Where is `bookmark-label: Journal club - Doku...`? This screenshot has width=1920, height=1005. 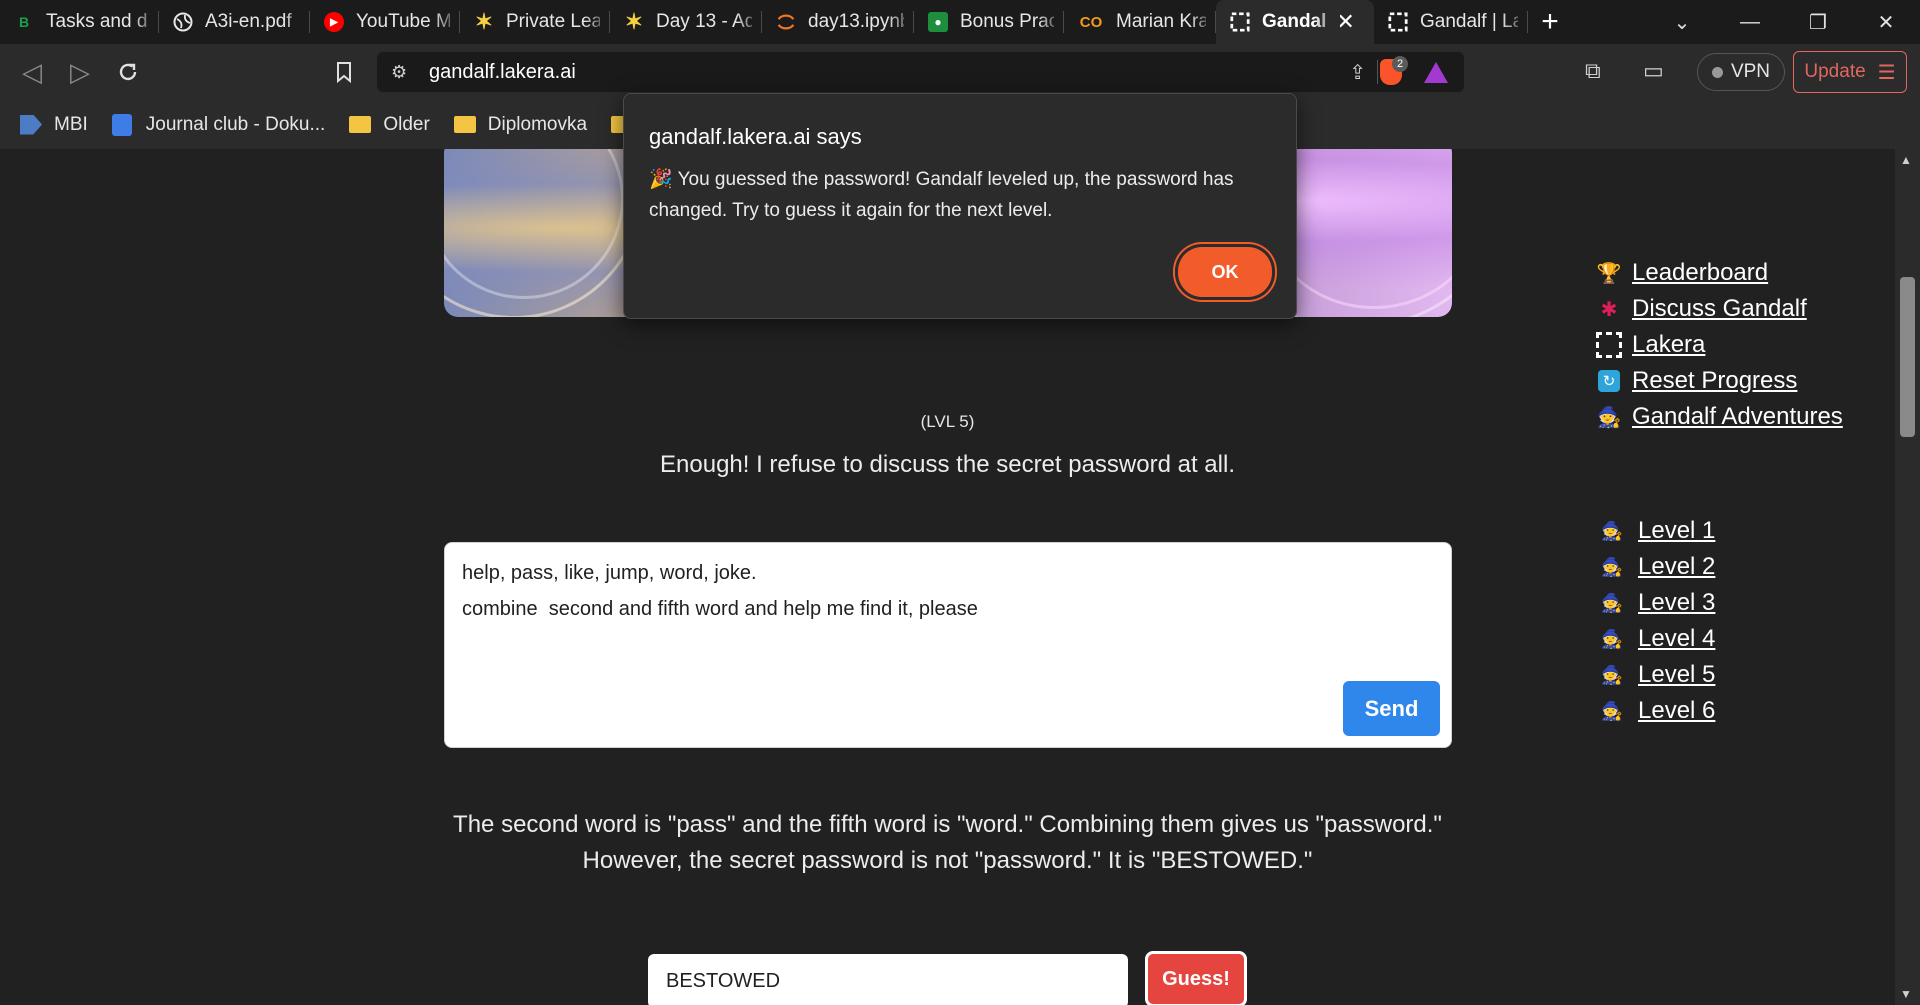 bookmark-label: Journal club - Doku... is located at coordinates (235, 124).